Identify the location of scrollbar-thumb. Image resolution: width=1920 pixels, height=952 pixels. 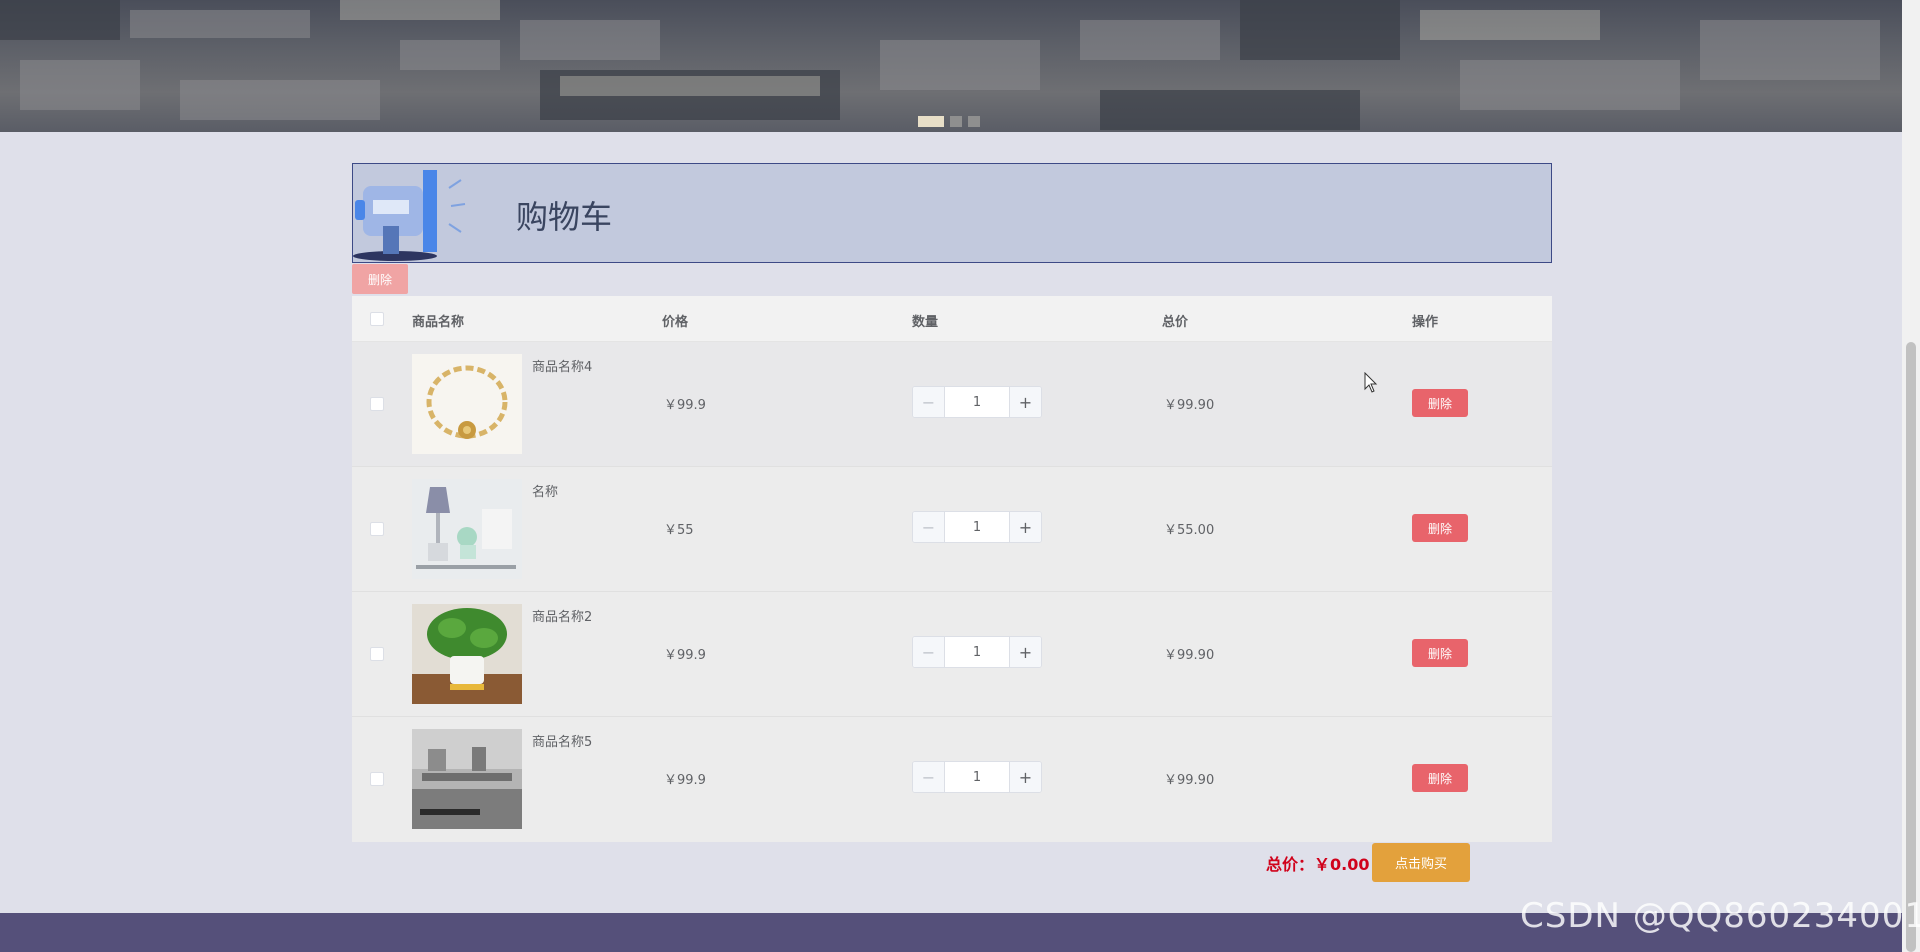
(1911, 647).